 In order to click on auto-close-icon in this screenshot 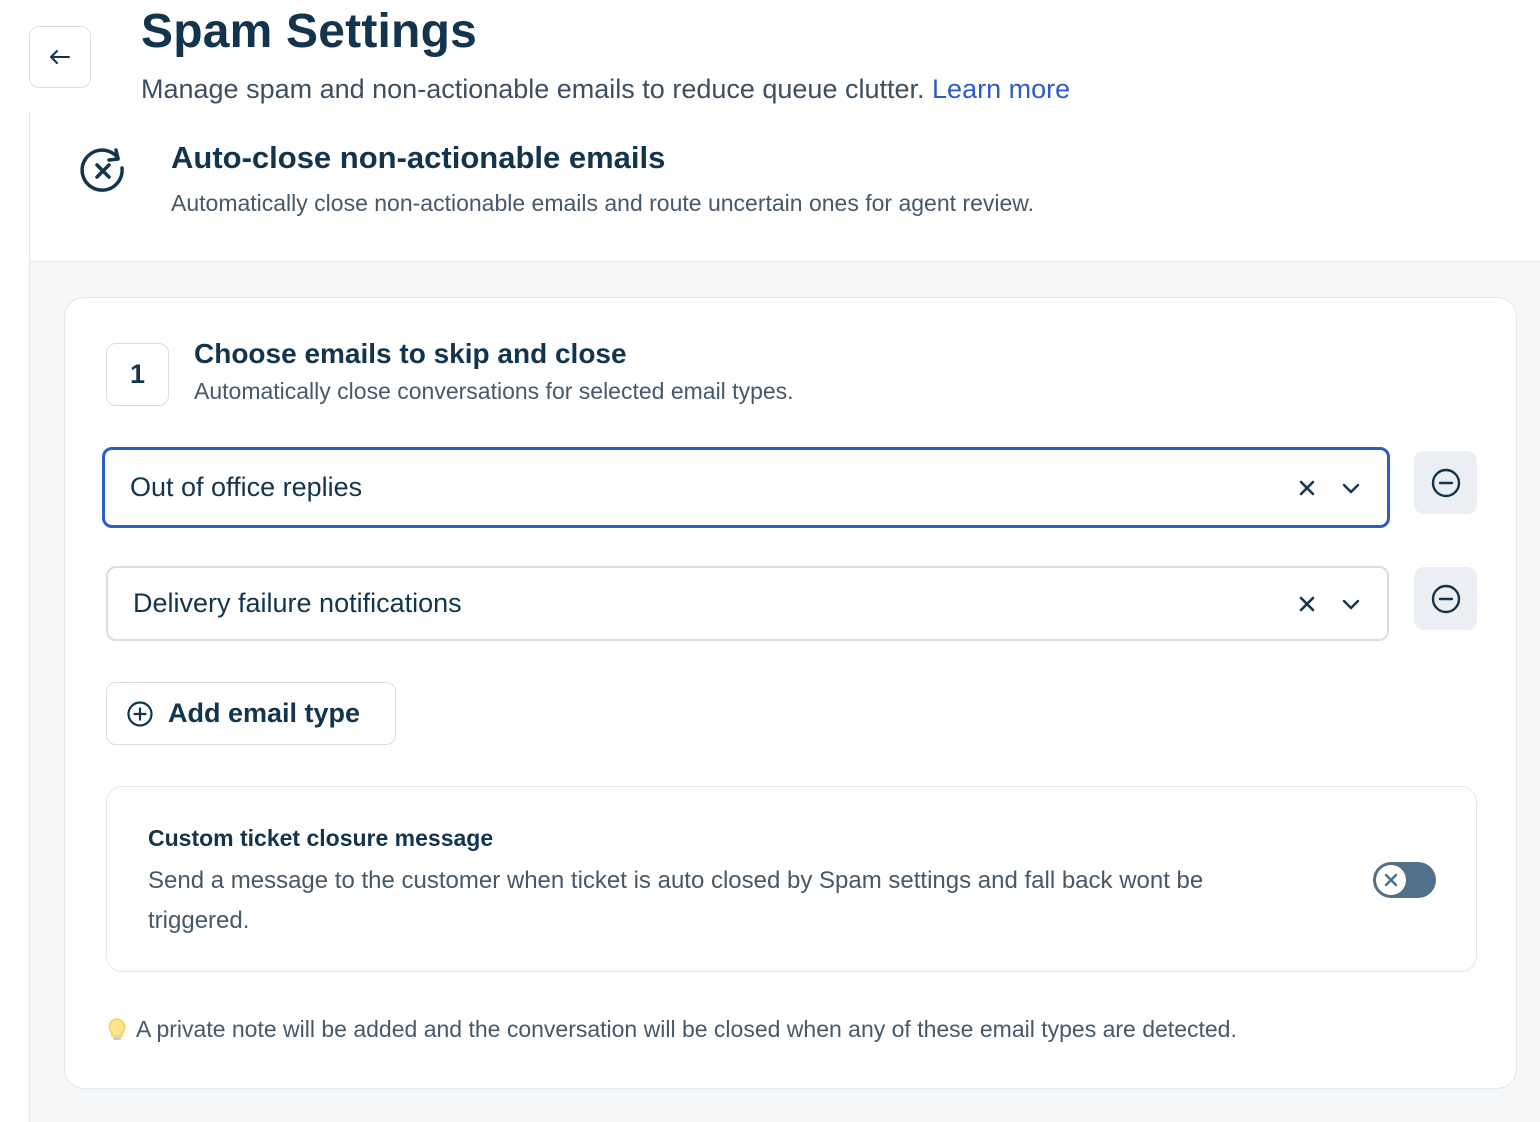, I will do `click(102, 170)`.